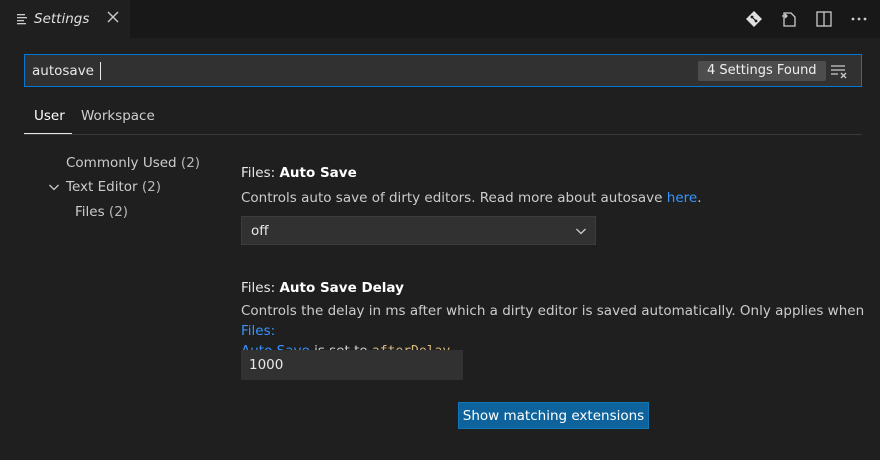  I want to click on setting-name: Auto Save, so click(318, 173).